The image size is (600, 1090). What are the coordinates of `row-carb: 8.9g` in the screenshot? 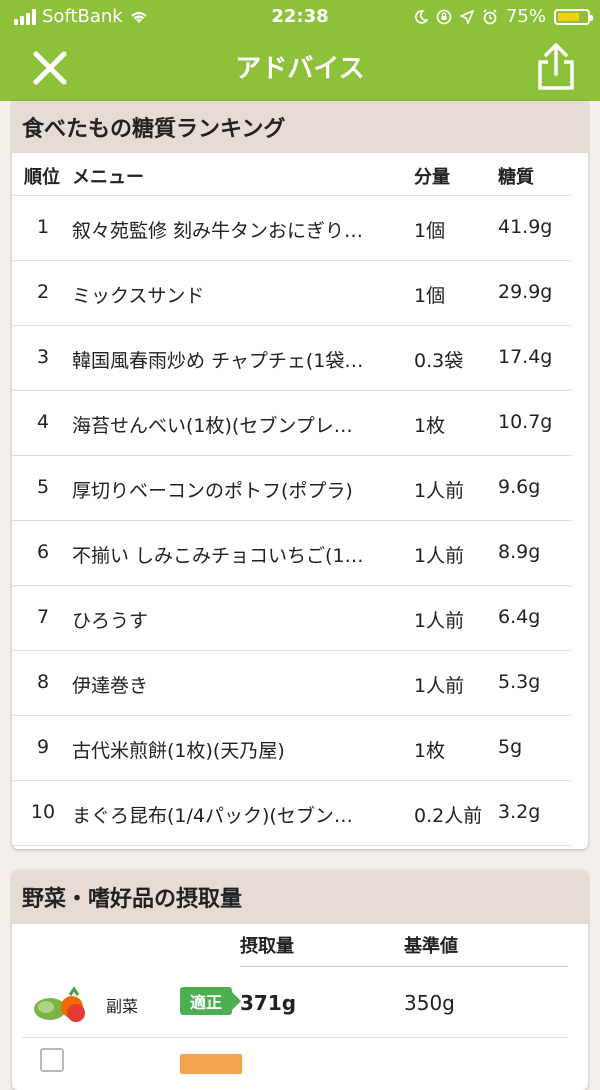 It's located at (519, 552).